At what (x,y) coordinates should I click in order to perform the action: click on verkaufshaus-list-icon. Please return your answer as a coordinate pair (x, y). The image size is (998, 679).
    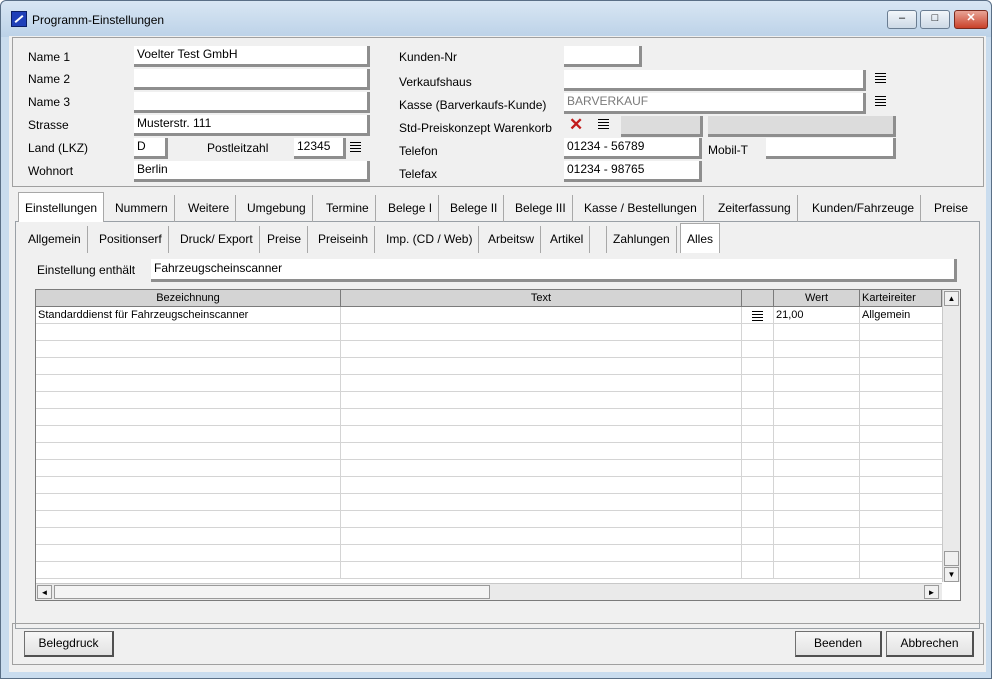
    Looking at the image, I should click on (880, 78).